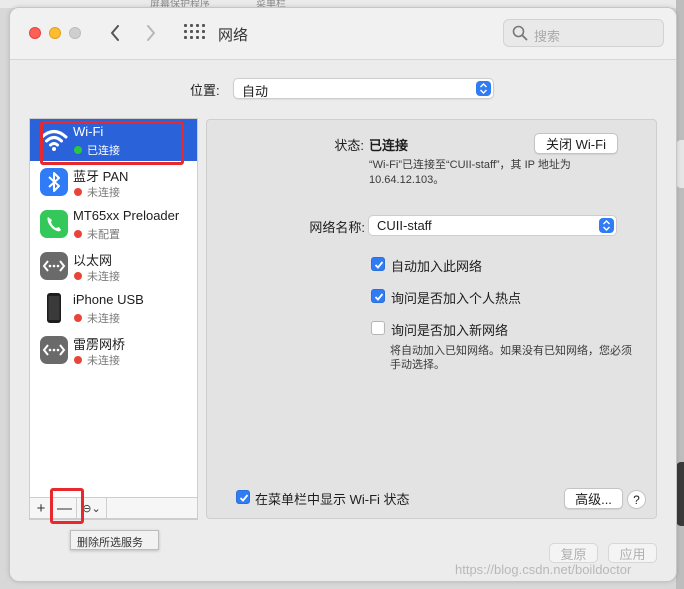 Image resolution: width=684 pixels, height=589 pixels. Describe the element at coordinates (547, 36) in the screenshot. I see `search-placeholder: 搜索` at that location.